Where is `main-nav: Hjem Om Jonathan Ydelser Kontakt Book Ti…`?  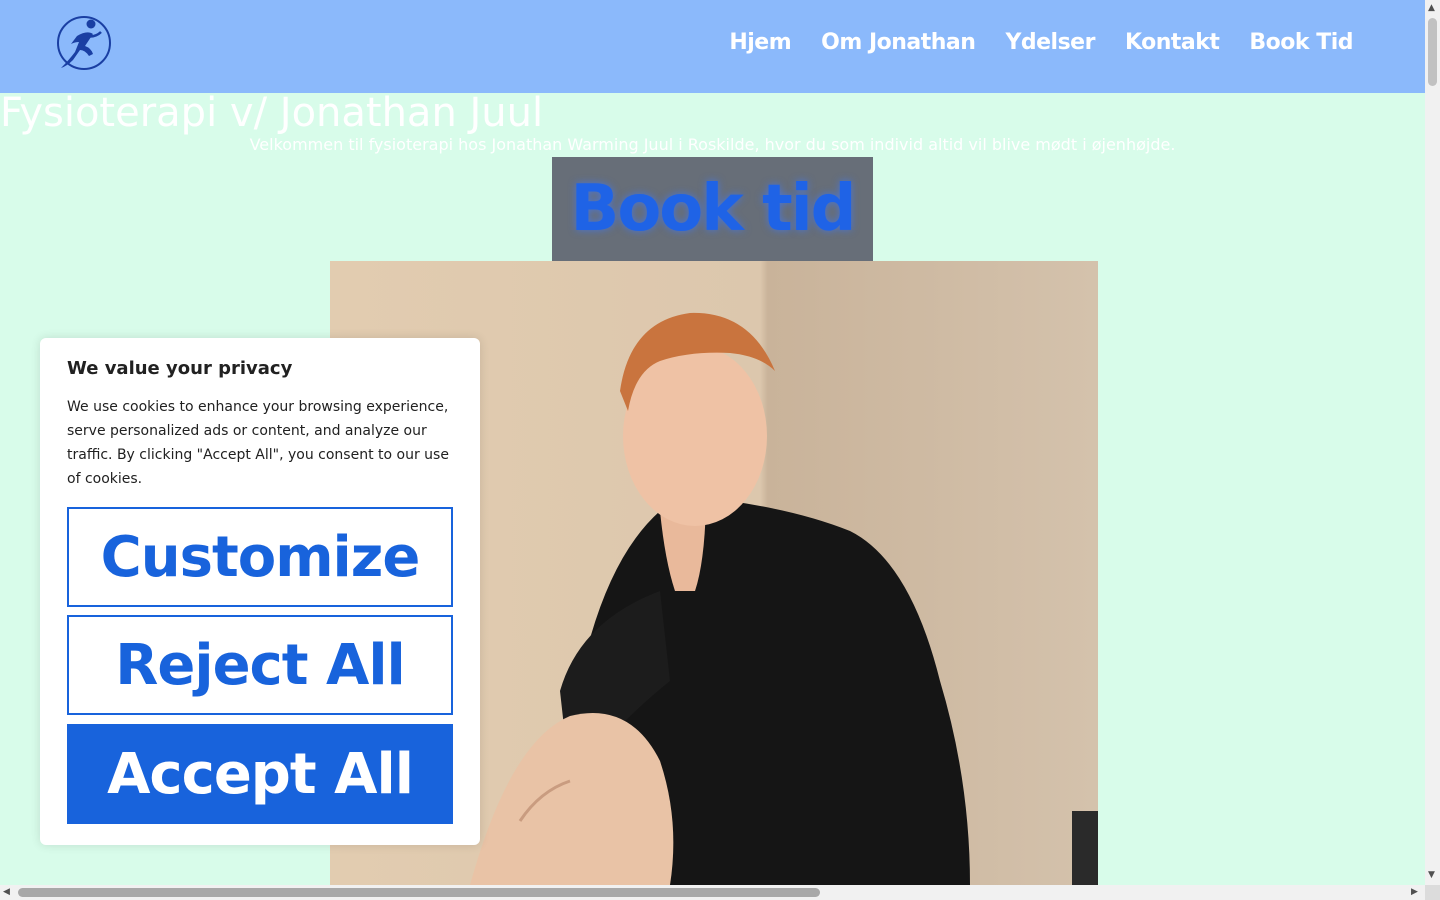
main-nav: Hjem Om Jonathan Ydelser Kontakt Book Ti… is located at coordinates (1041, 42).